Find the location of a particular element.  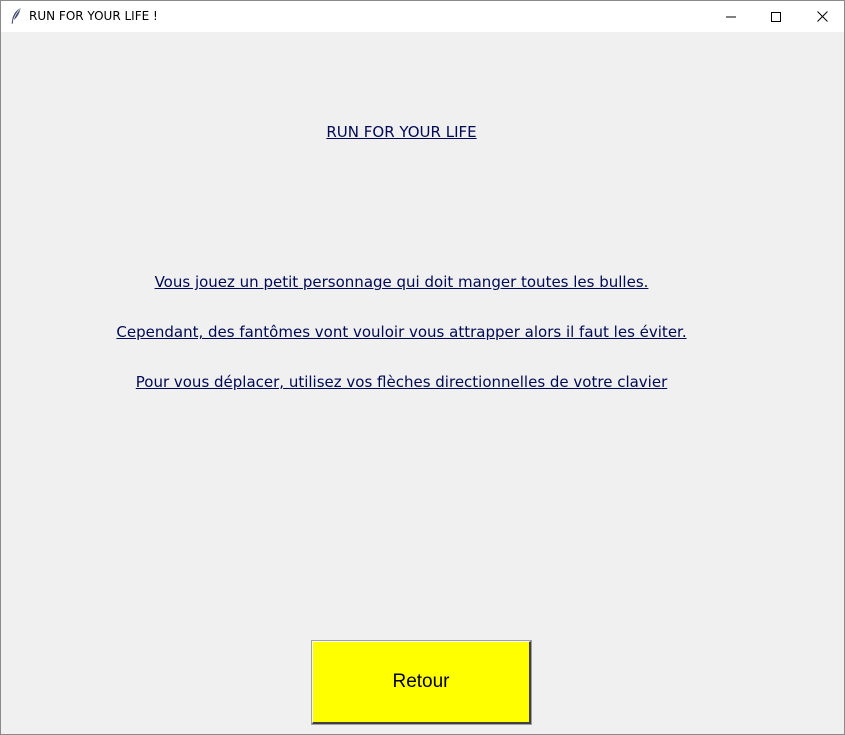

close-button is located at coordinates (822, 16).